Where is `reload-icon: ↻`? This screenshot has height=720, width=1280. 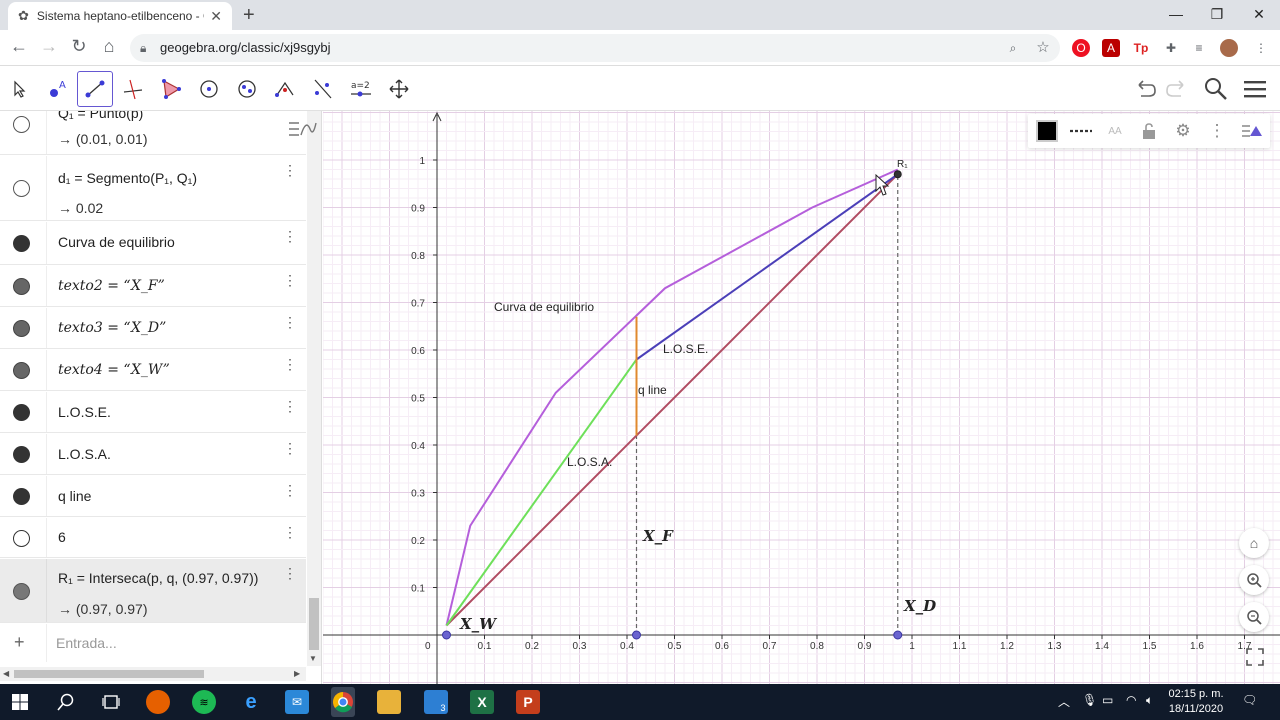 reload-icon: ↻ is located at coordinates (79, 46).